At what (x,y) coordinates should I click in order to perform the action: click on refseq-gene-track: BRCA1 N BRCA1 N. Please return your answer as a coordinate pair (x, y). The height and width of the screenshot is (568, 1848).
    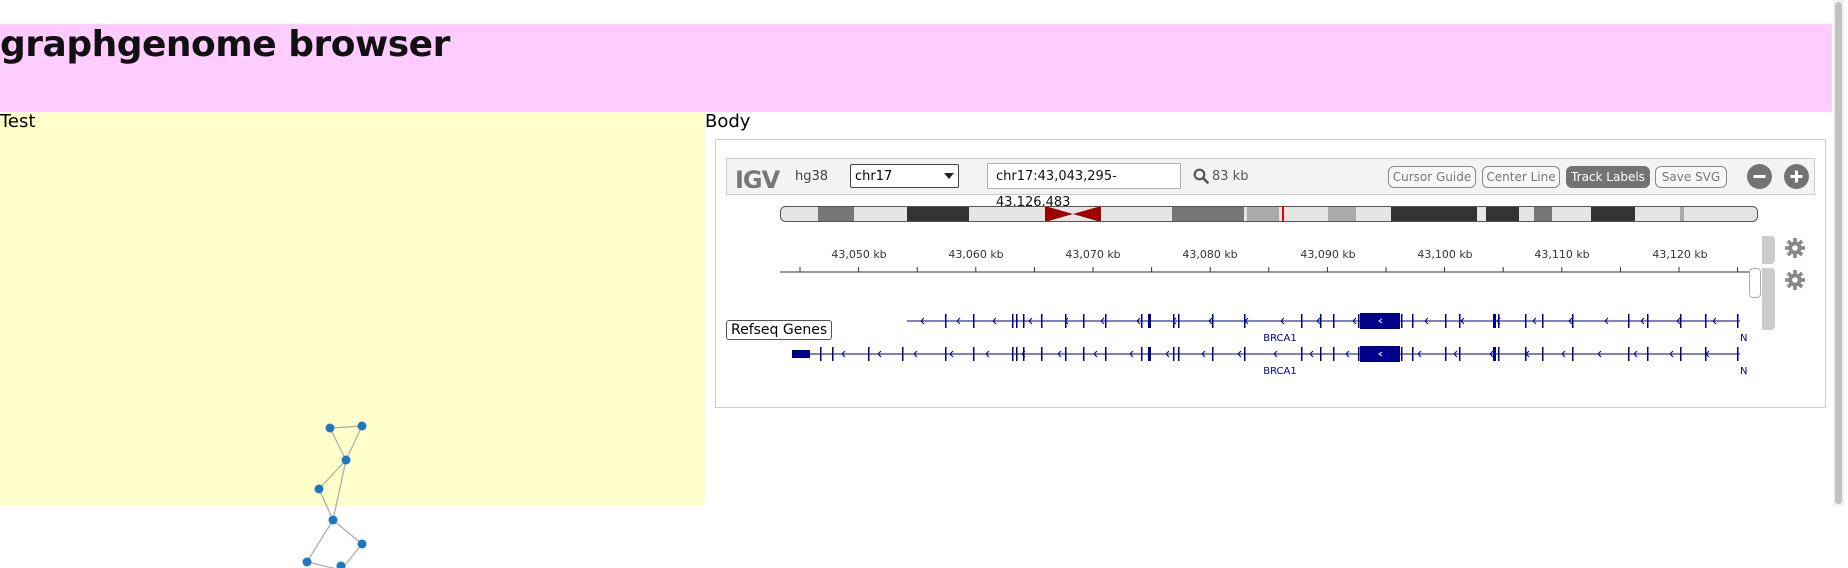
    Looking at the image, I should click on (1272, 350).